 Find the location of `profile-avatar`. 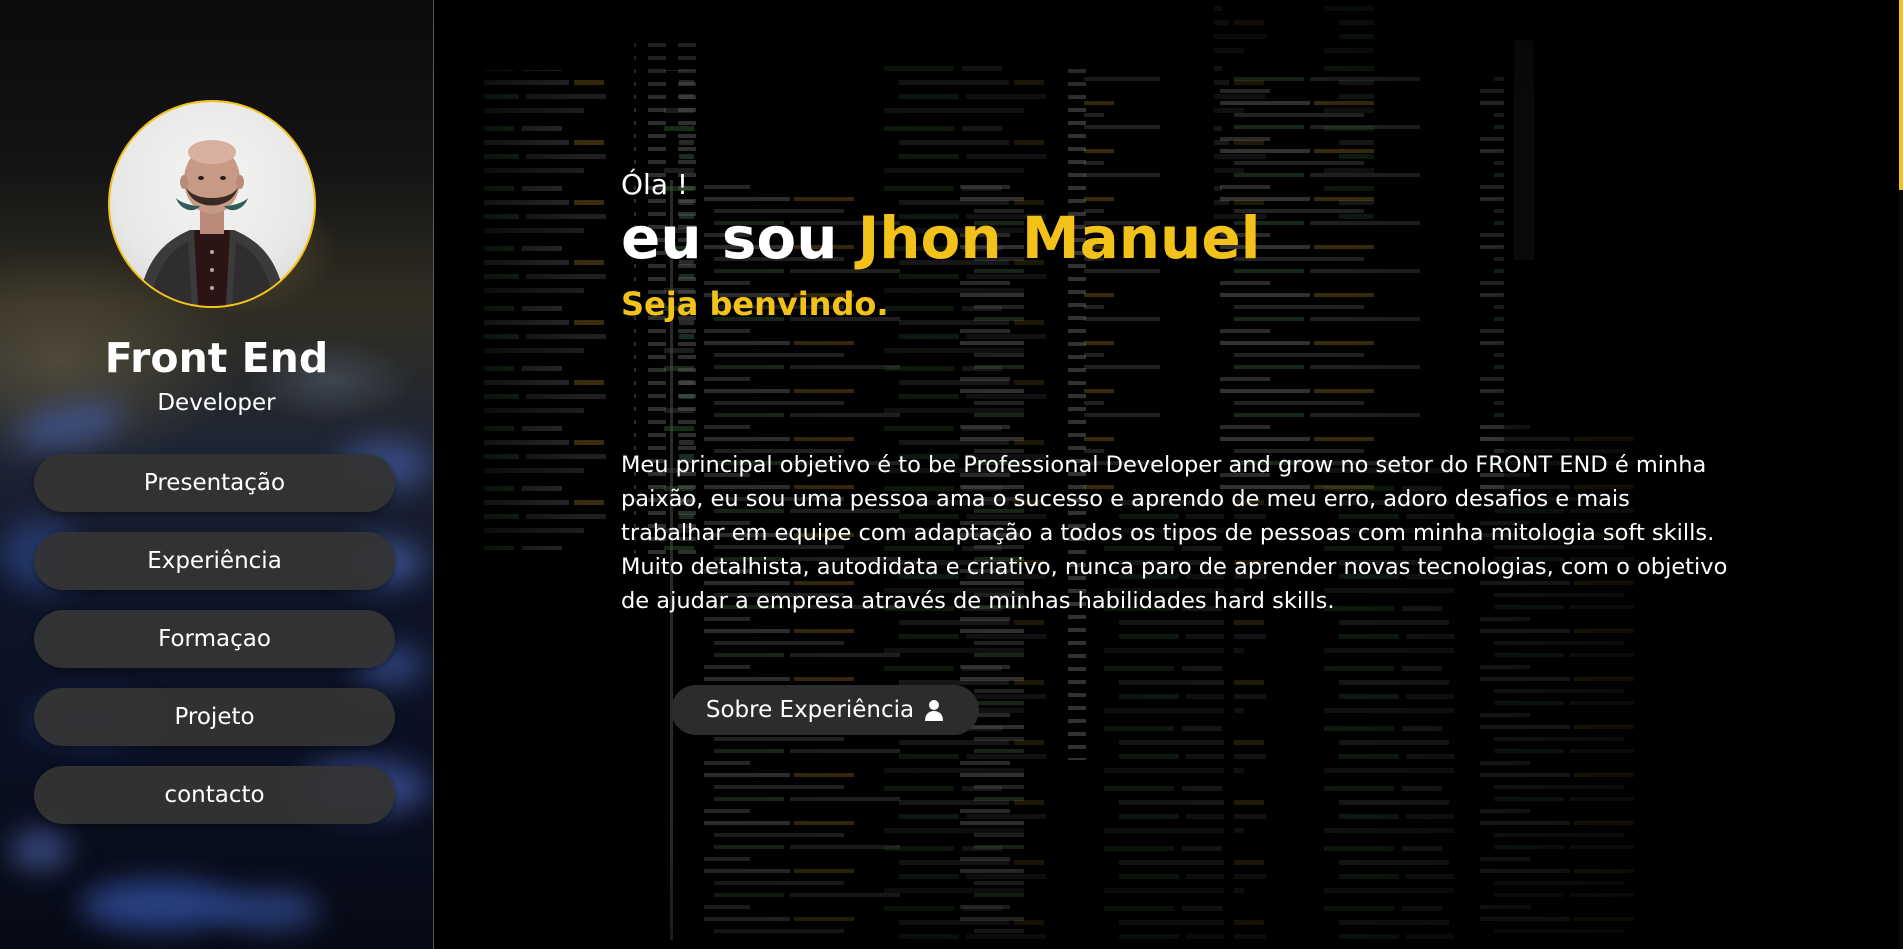

profile-avatar is located at coordinates (212, 204).